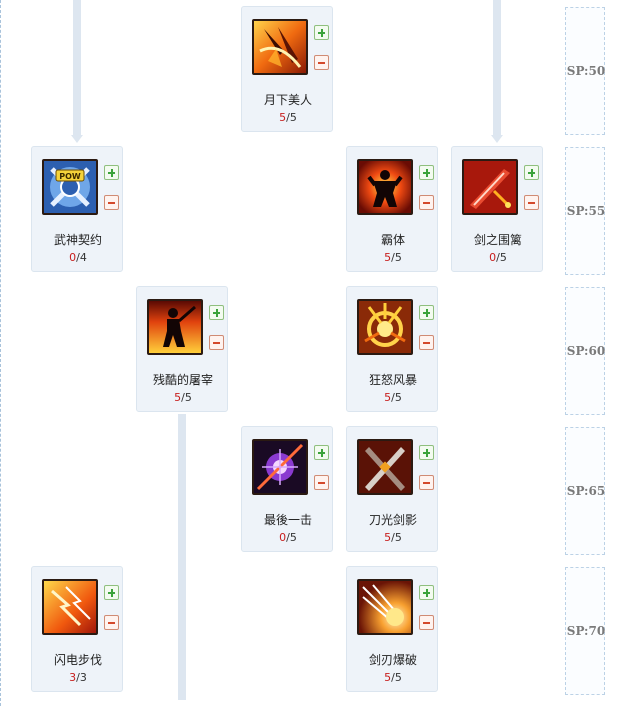 The width and height of the screenshot is (622, 706). I want to click on skill-card-sword-siege: 剑之围篱 0/5, so click(497, 209).